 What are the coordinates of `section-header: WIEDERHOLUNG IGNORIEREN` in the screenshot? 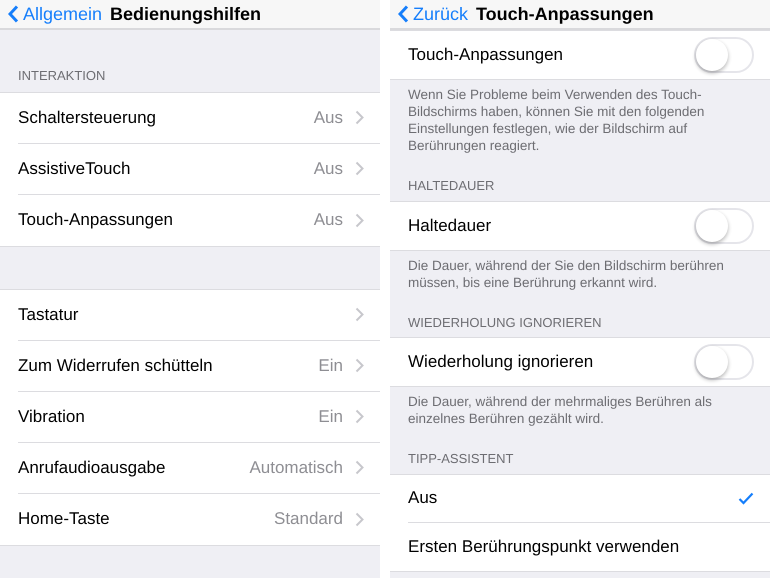 It's located at (505, 323).